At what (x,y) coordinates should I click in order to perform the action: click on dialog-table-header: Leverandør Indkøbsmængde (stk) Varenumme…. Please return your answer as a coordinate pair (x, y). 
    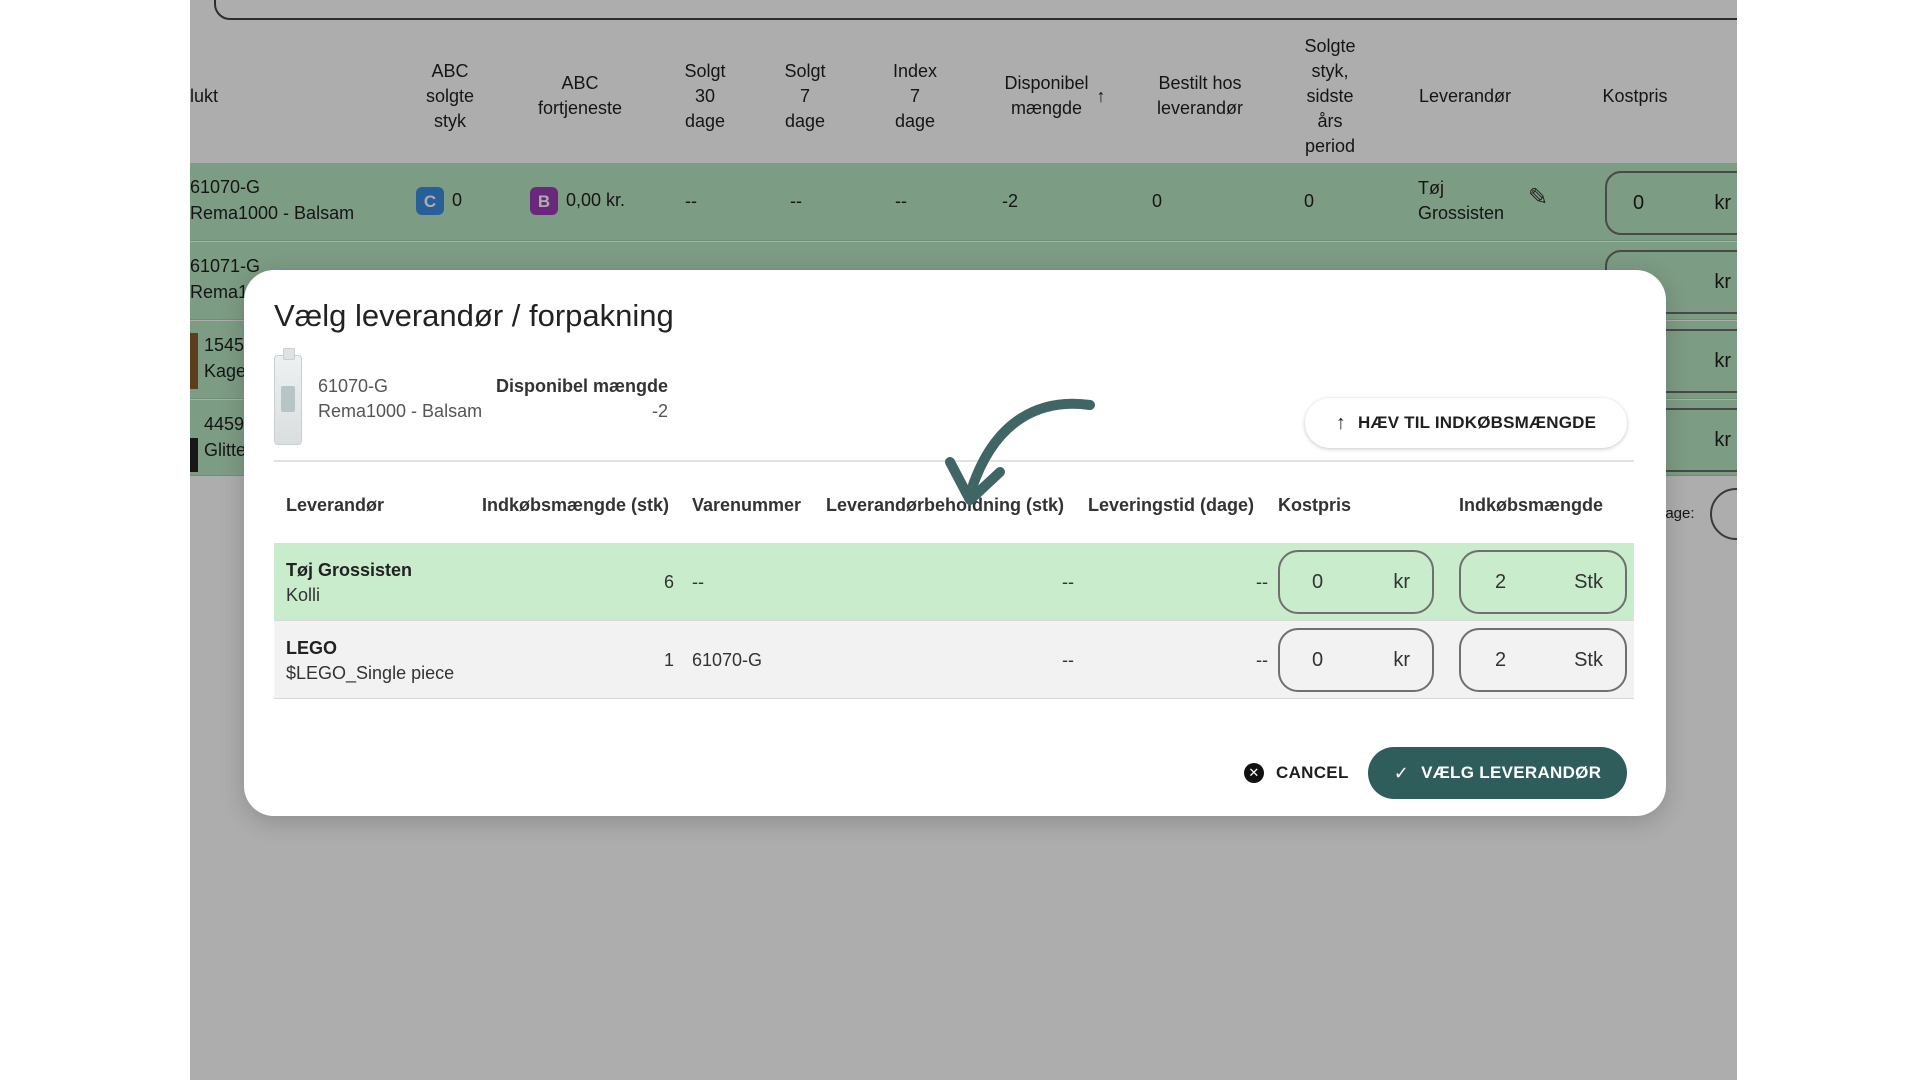
    Looking at the image, I should click on (954, 510).